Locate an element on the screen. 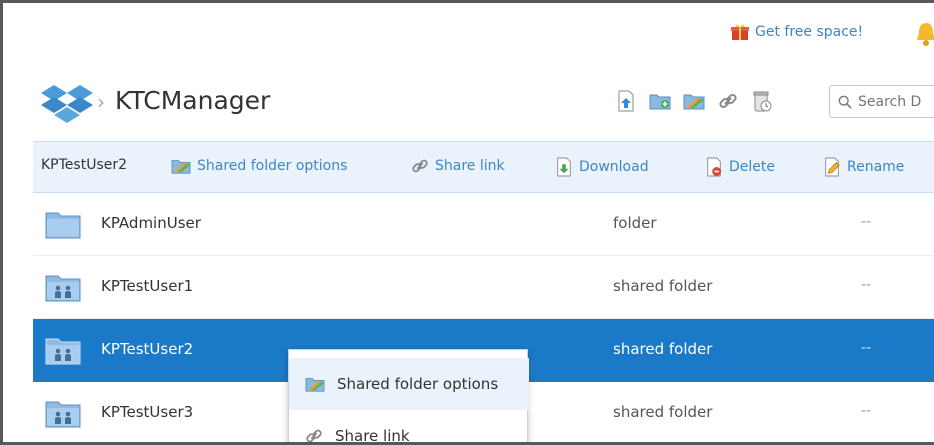 The image size is (934, 445). gift-icon is located at coordinates (740, 32).